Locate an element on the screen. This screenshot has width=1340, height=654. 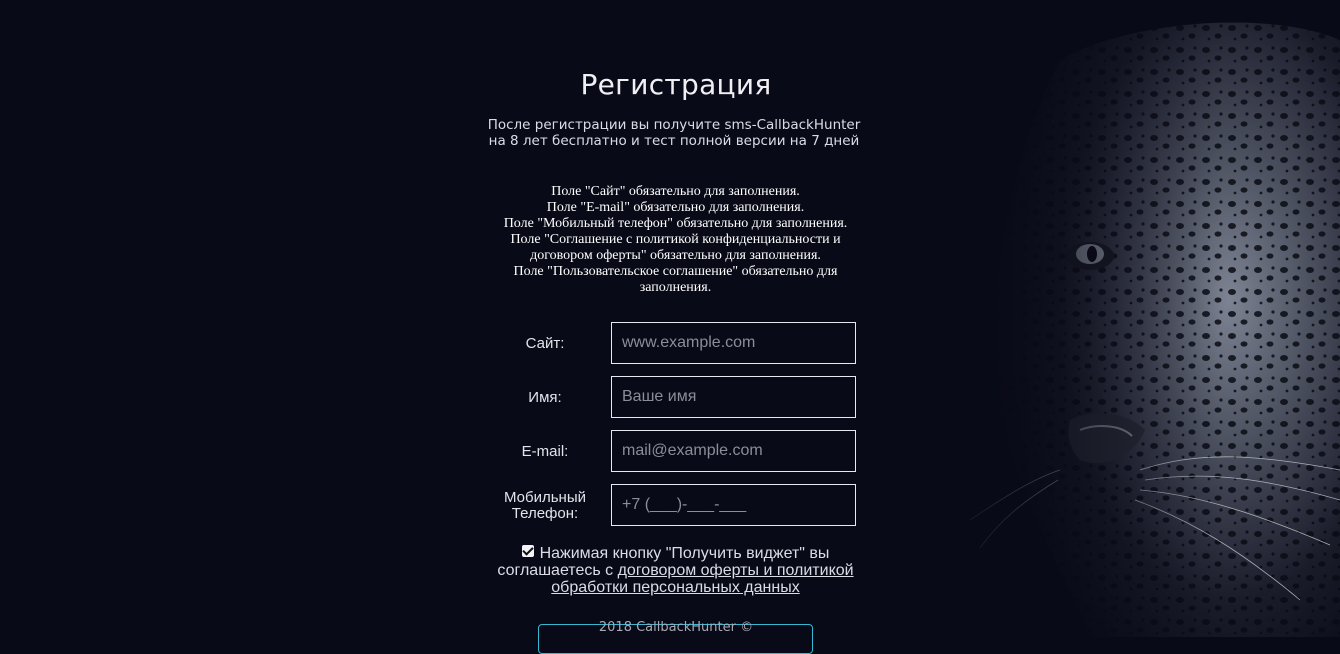
phone-label-line-2: Телефон: is located at coordinates (545, 513).